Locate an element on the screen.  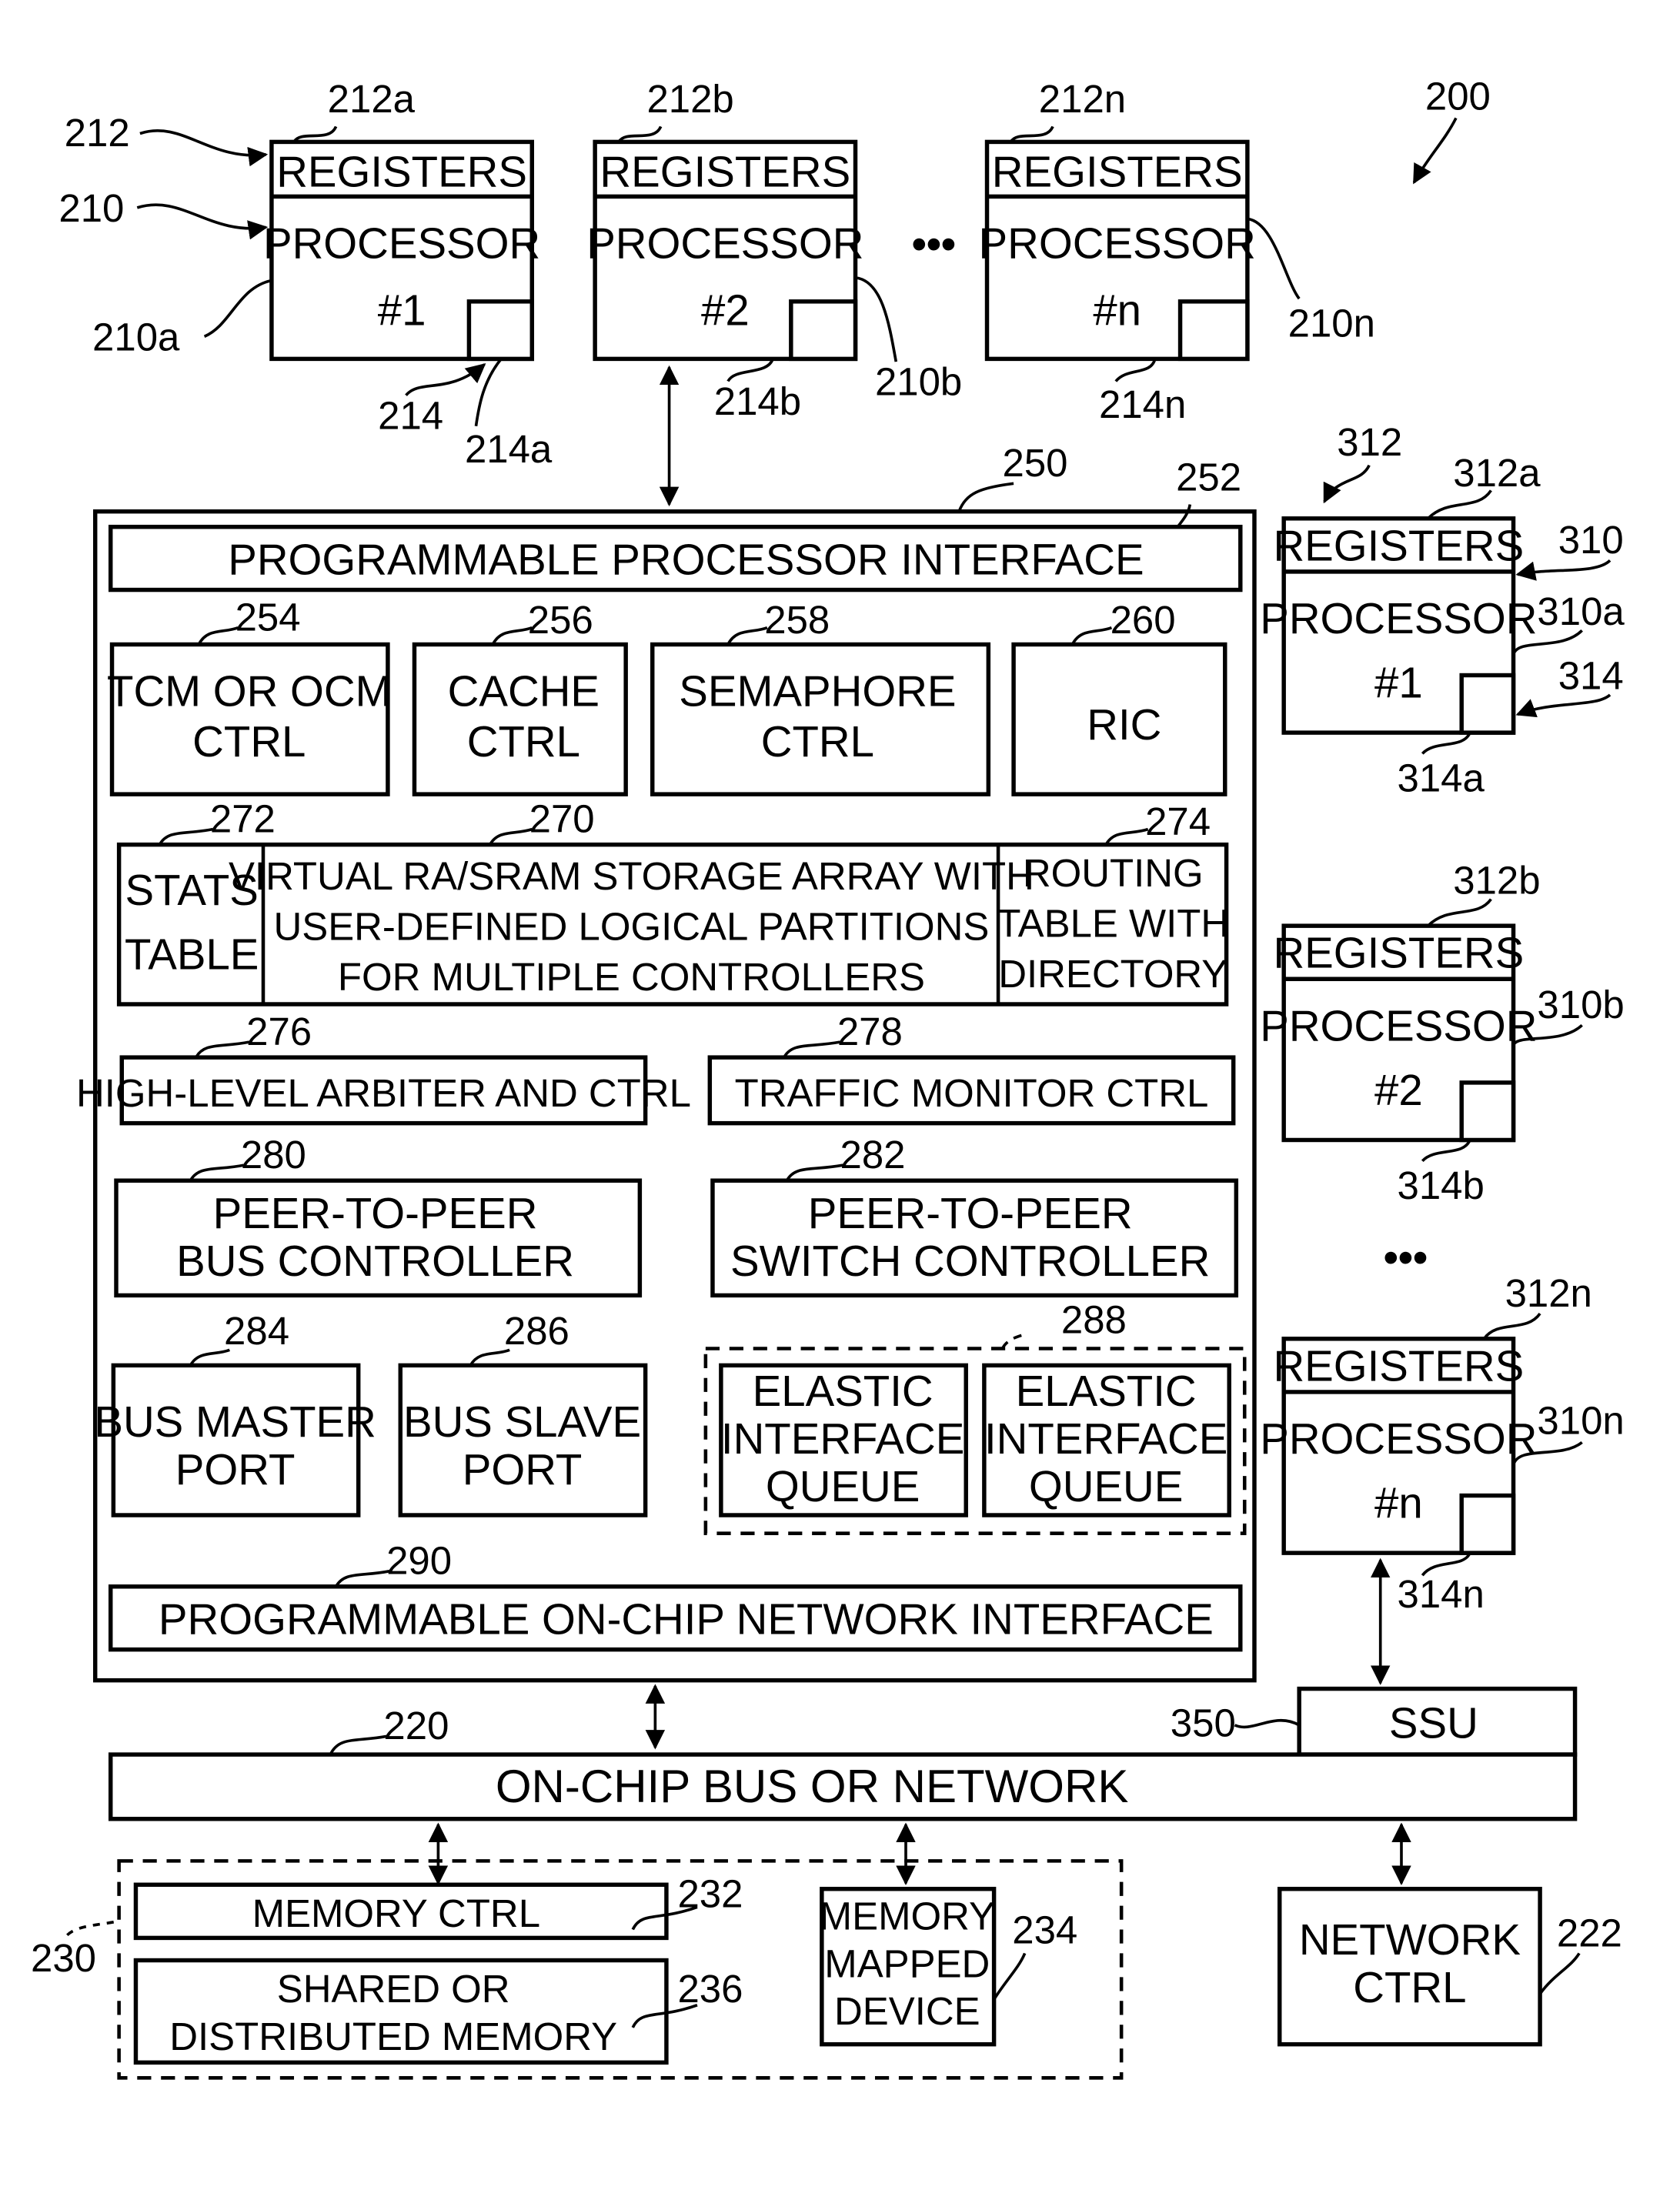
bus-label: ON-CHIP BUS OR NETWORK is located at coordinates (812, 1787).